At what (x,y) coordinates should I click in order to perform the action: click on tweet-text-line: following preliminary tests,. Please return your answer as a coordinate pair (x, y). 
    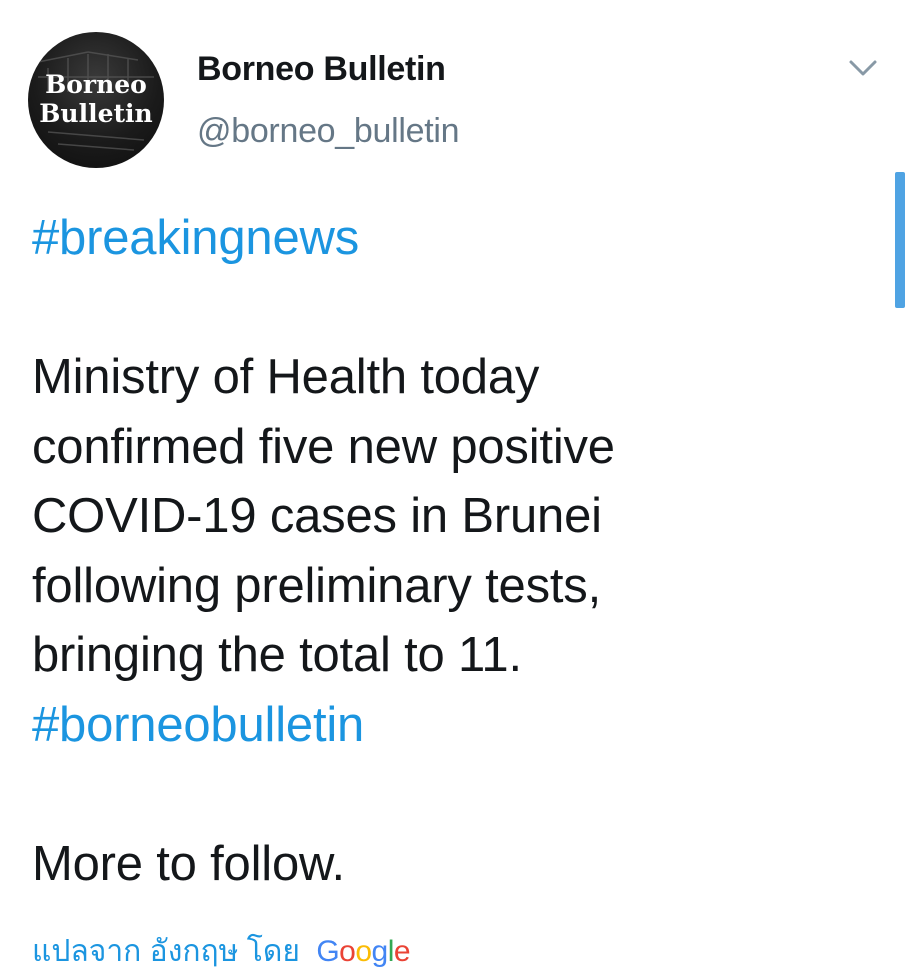
    Looking at the image, I should click on (317, 585).